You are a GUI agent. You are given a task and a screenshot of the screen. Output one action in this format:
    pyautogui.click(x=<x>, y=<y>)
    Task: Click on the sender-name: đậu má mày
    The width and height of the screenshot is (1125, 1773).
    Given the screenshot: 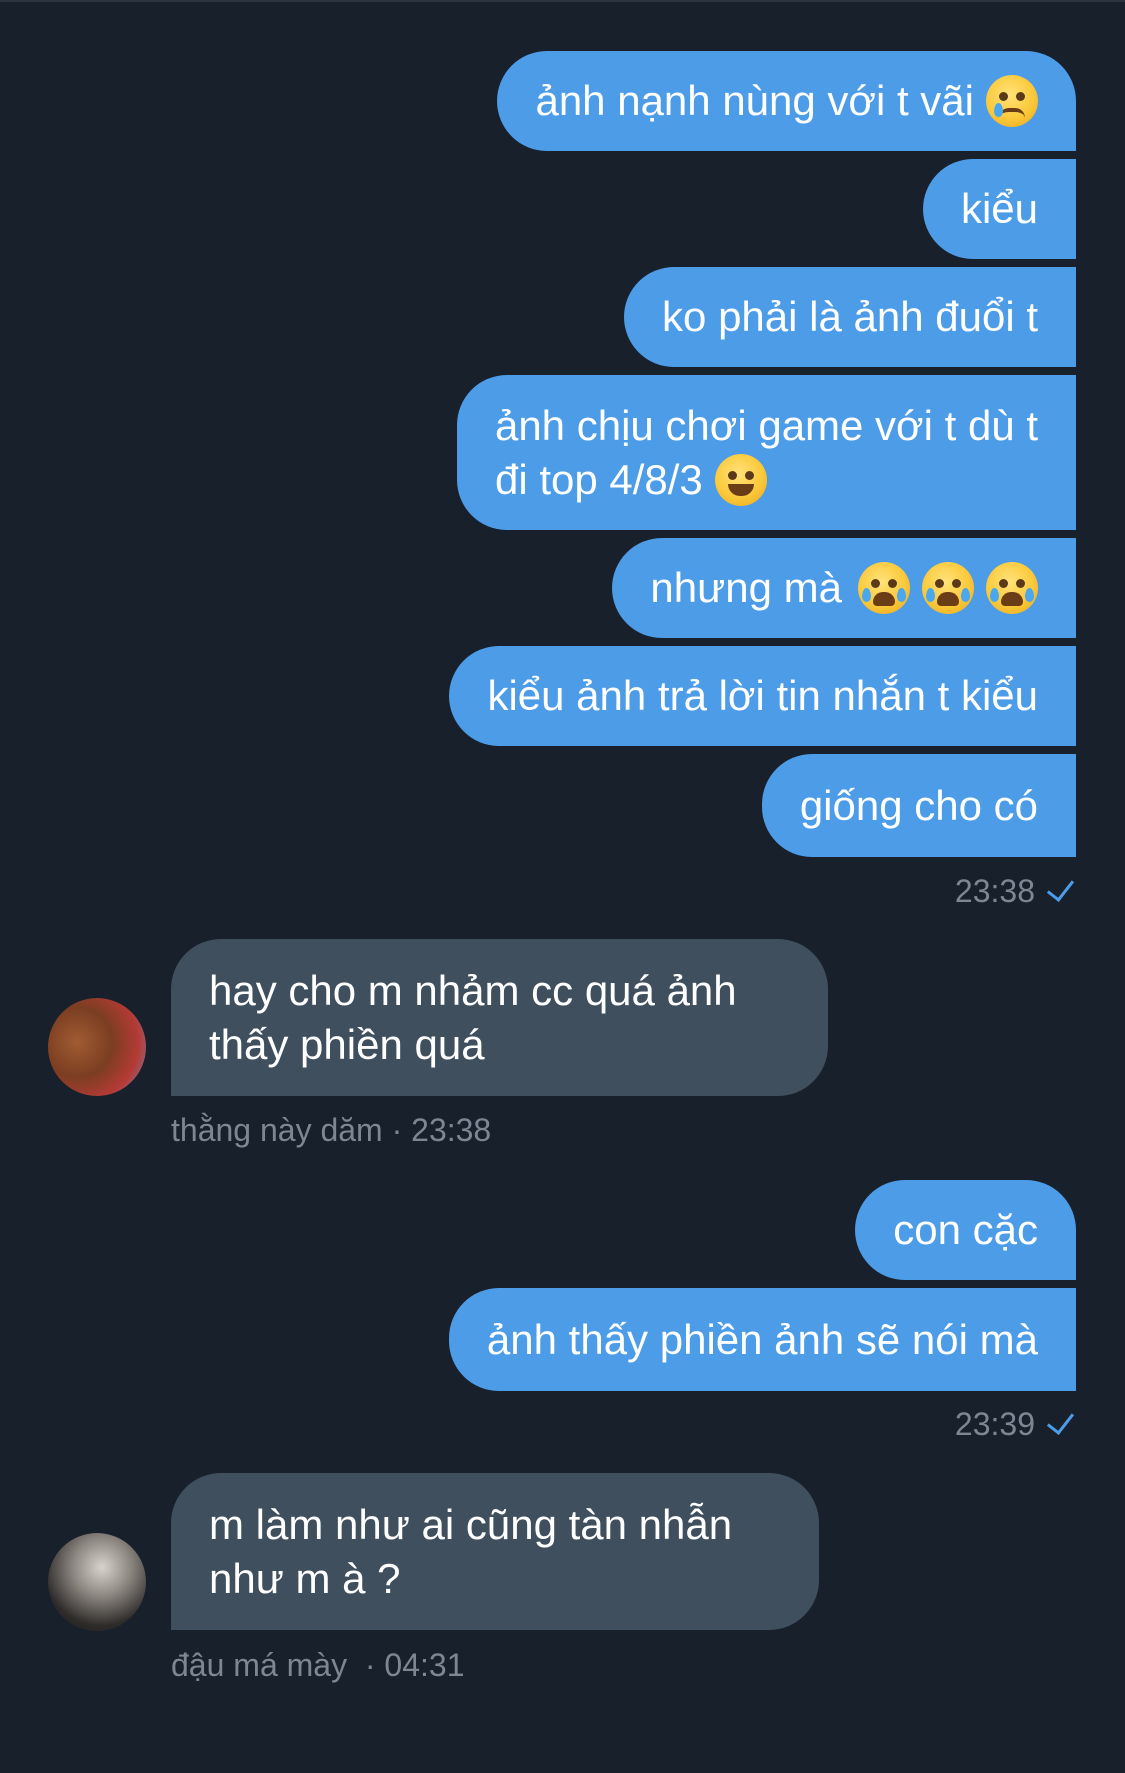 What is the action you would take?
    pyautogui.click(x=259, y=1665)
    